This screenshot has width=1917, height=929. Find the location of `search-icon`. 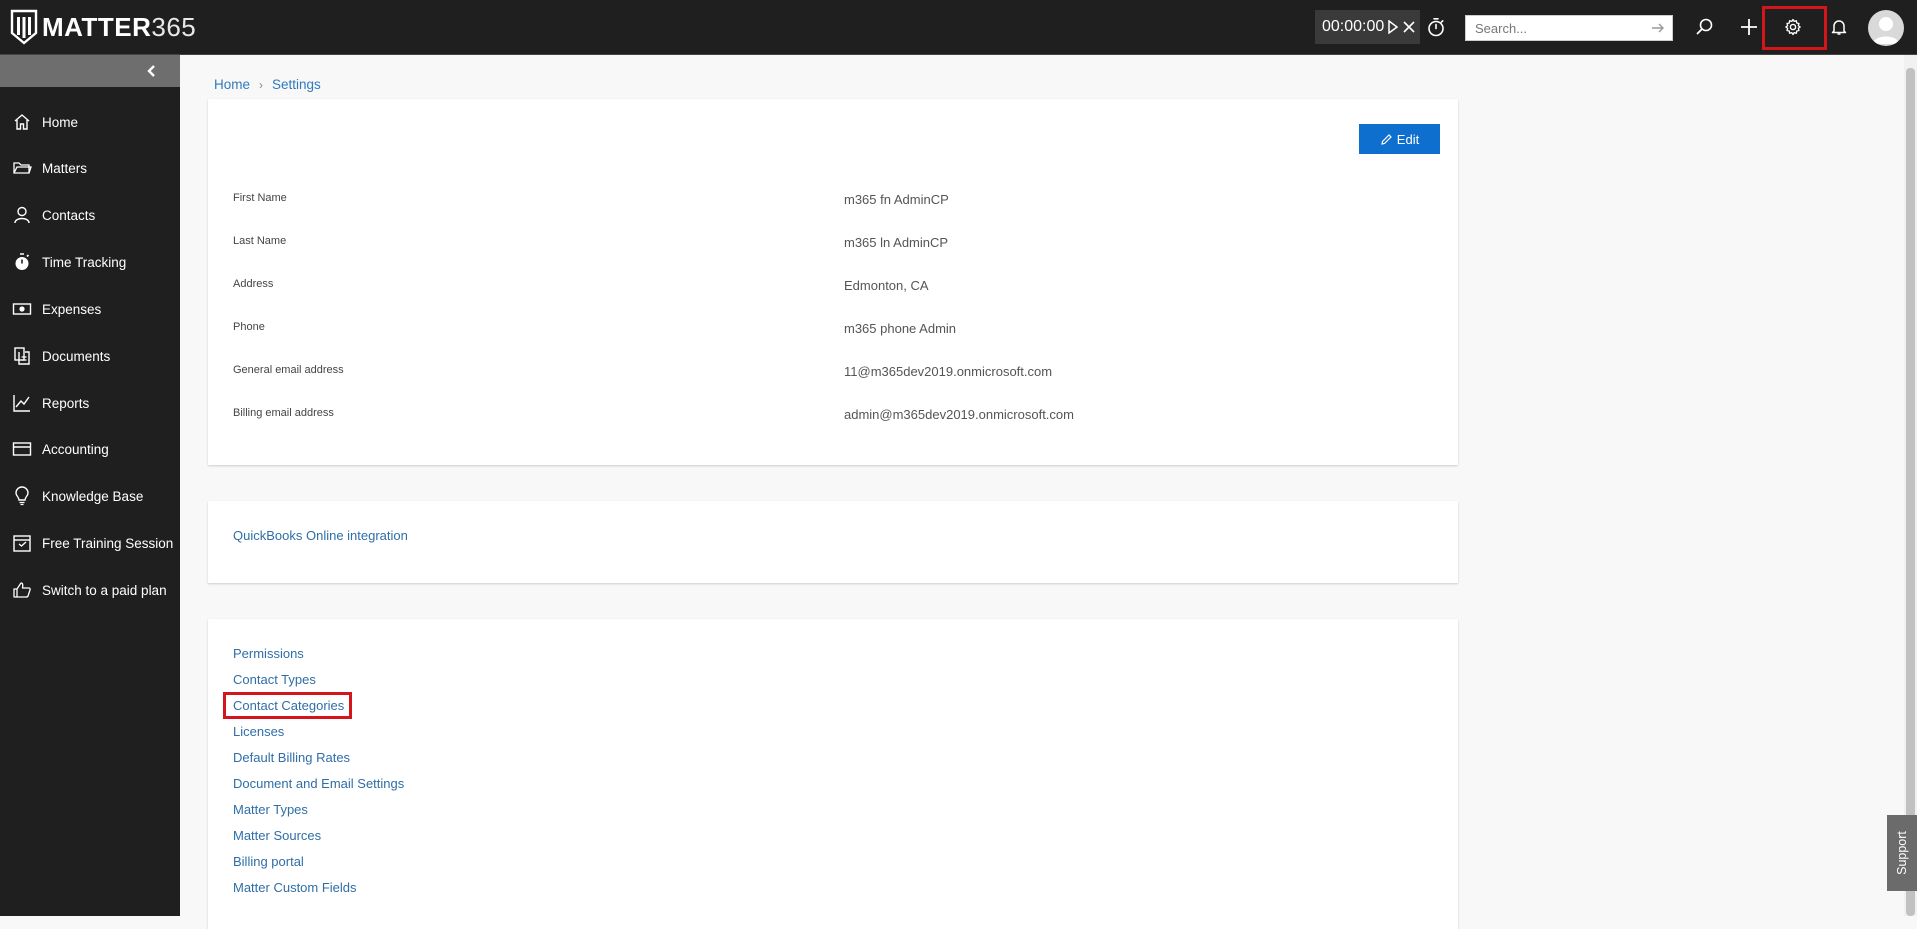

search-icon is located at coordinates (1704, 27).